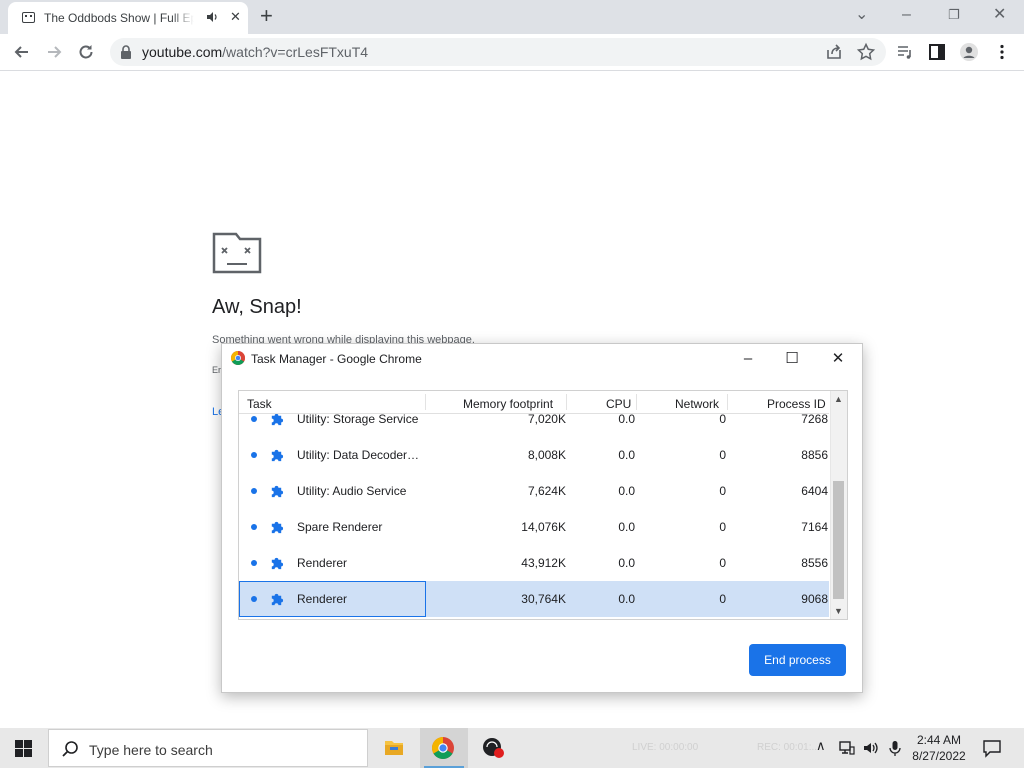  What do you see at coordinates (352, 491) in the screenshot?
I see `task-name: Utility: Audio Service` at bounding box center [352, 491].